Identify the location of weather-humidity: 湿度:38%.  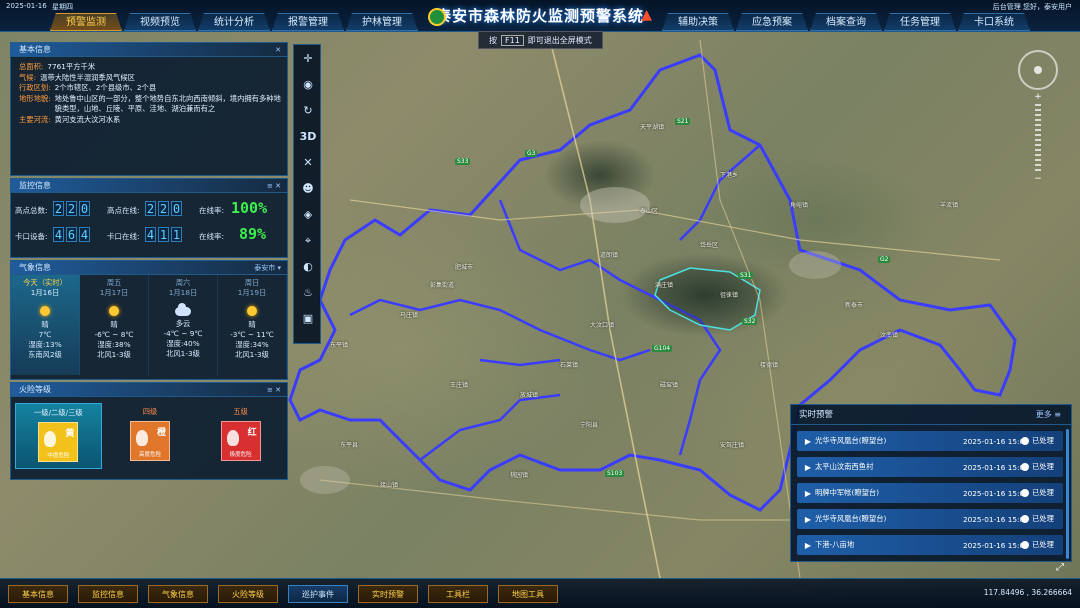
(114, 344).